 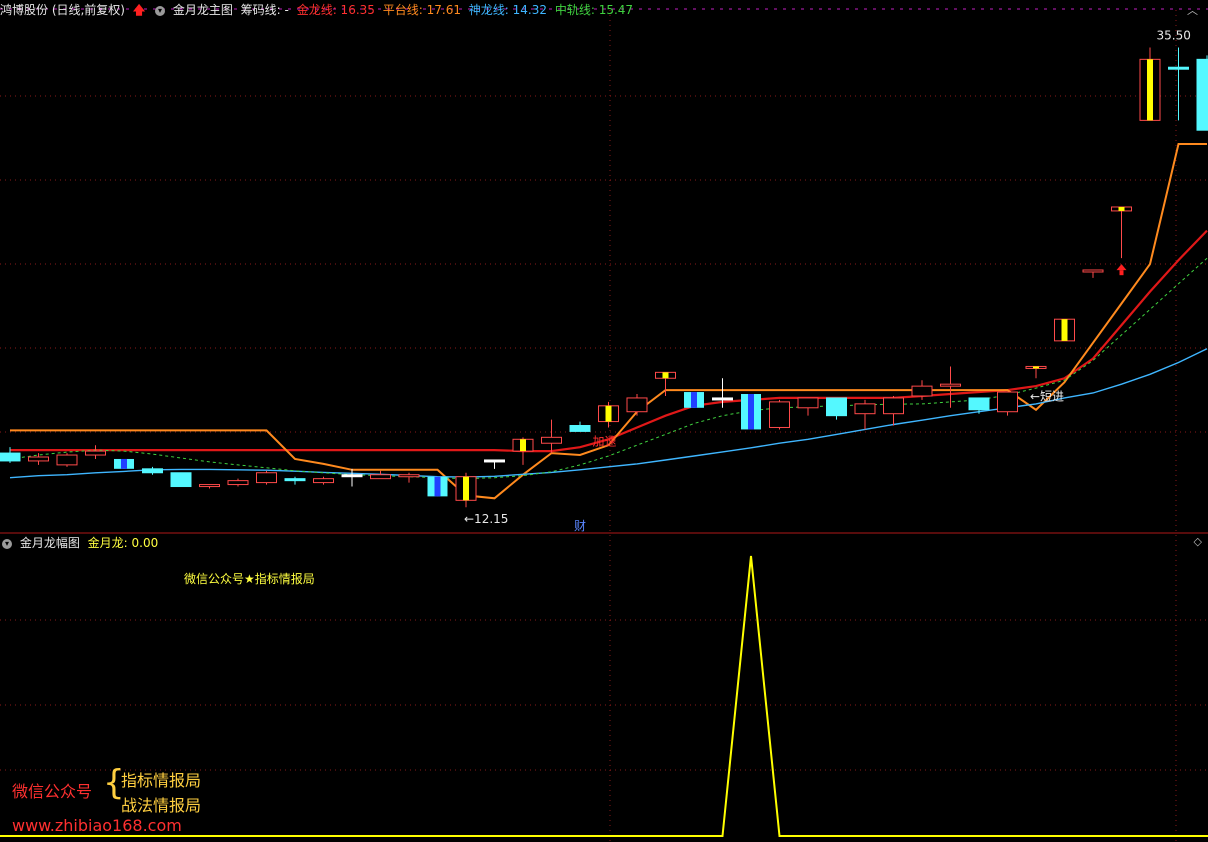 What do you see at coordinates (139, 10) in the screenshot?
I see `up-arrow-icon: 🡅` at bounding box center [139, 10].